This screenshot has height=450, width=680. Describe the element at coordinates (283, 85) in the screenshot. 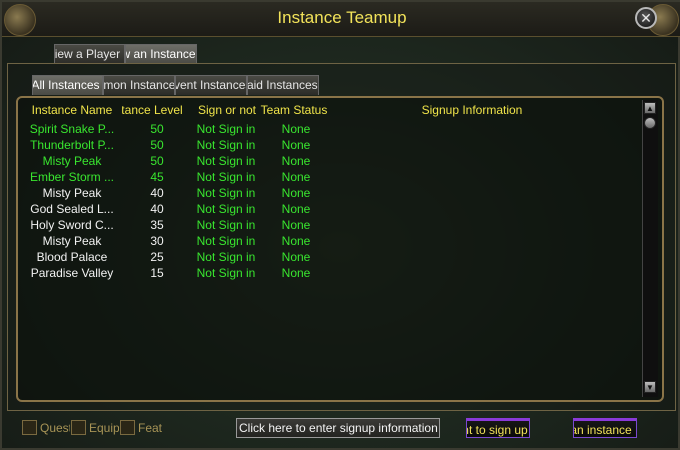

I see `tab-raid-instances: Raid Instances` at that location.